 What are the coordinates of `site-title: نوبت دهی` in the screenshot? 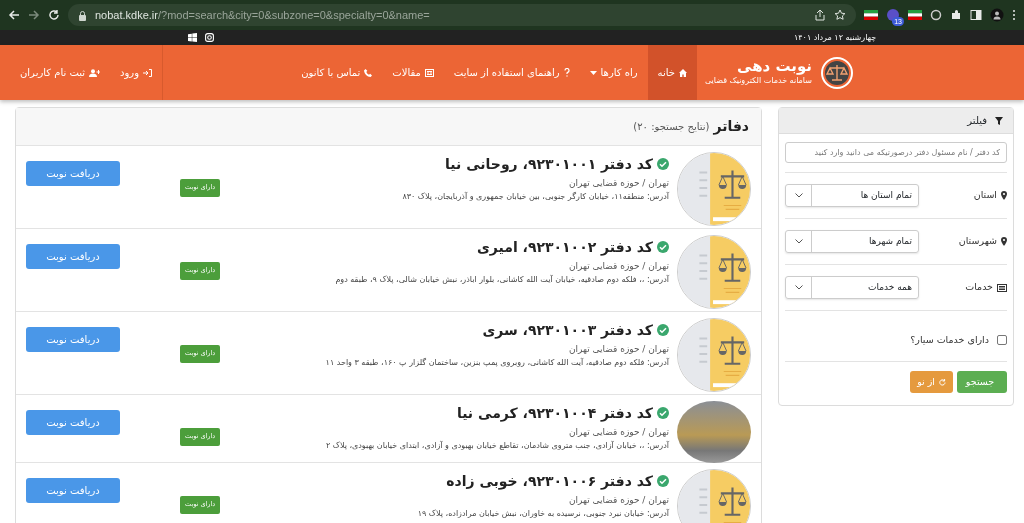 It's located at (758, 66).